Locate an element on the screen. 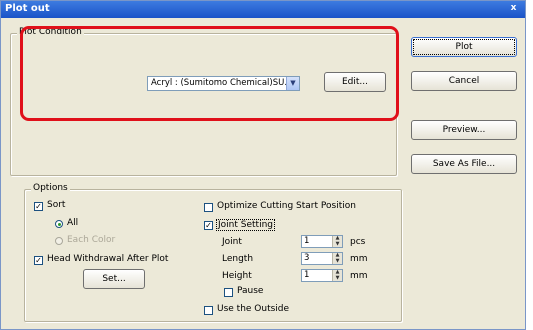 The height and width of the screenshot is (330, 533). dialog-title: Plot out is located at coordinates (27, 8).